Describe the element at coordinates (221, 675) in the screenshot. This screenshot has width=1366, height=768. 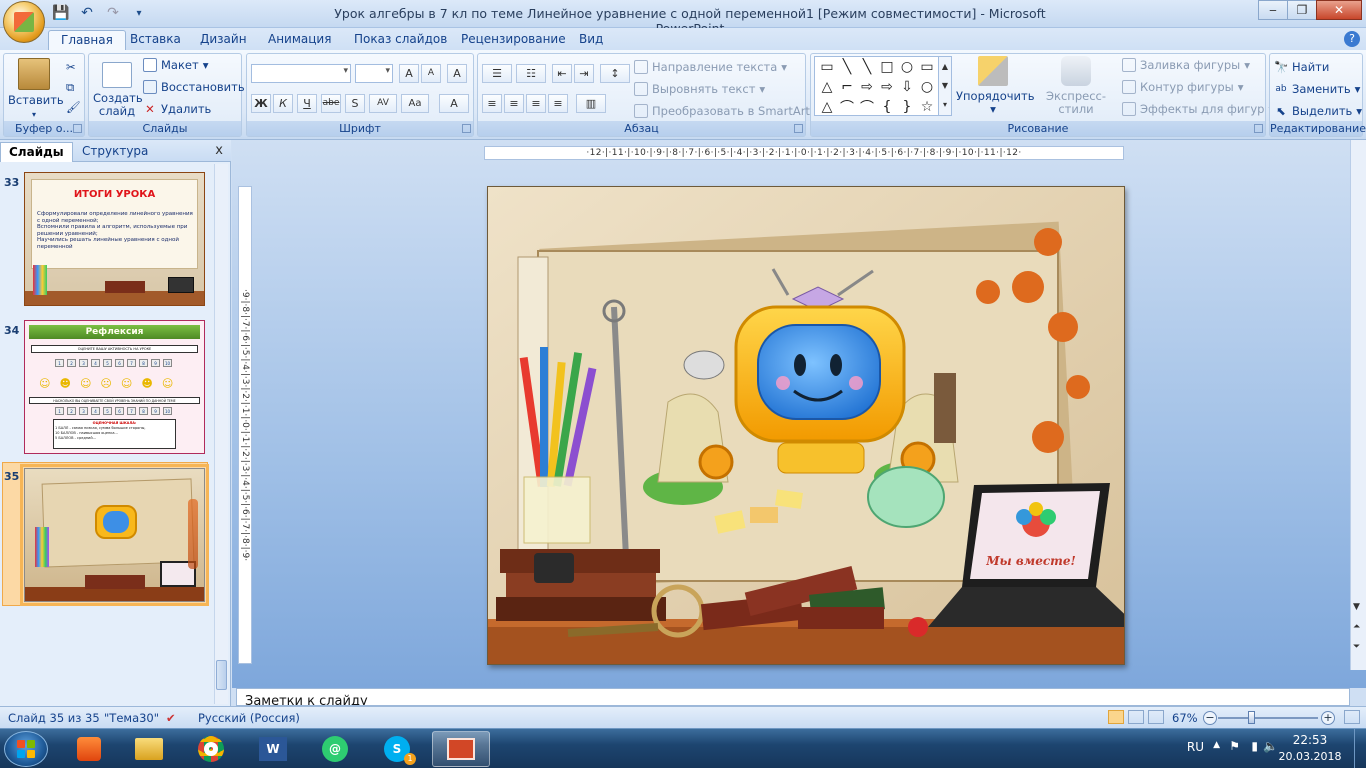
I see `scrollbar-thumb` at that location.